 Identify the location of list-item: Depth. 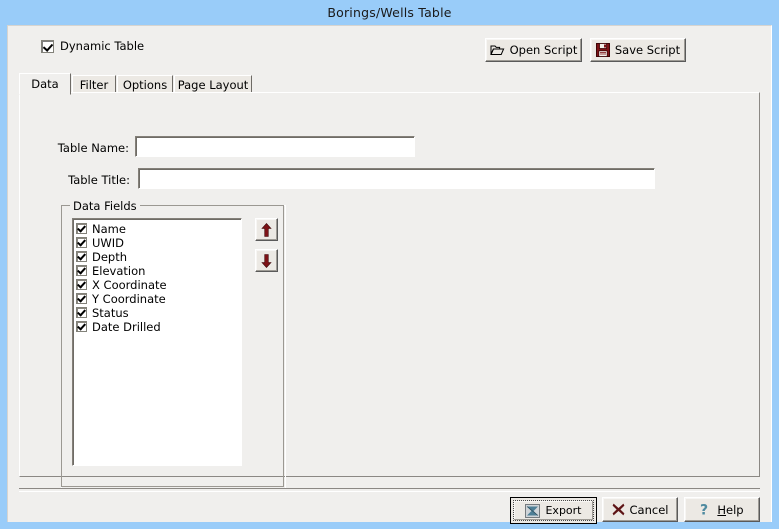
(158, 257).